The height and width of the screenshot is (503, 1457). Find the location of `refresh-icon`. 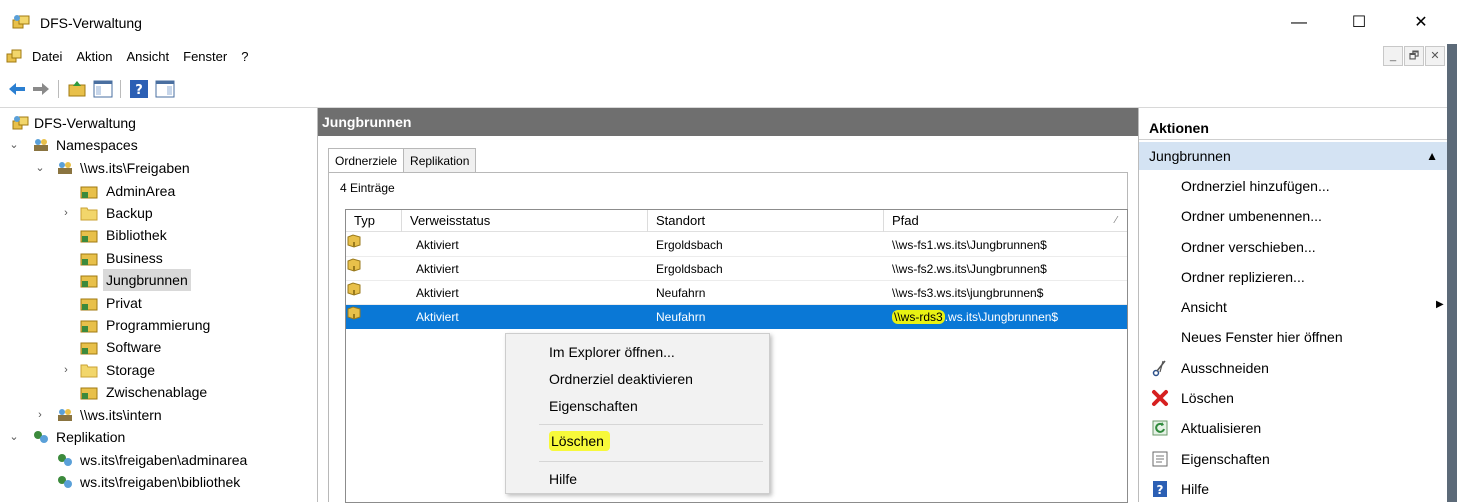

refresh-icon is located at coordinates (1160, 428).